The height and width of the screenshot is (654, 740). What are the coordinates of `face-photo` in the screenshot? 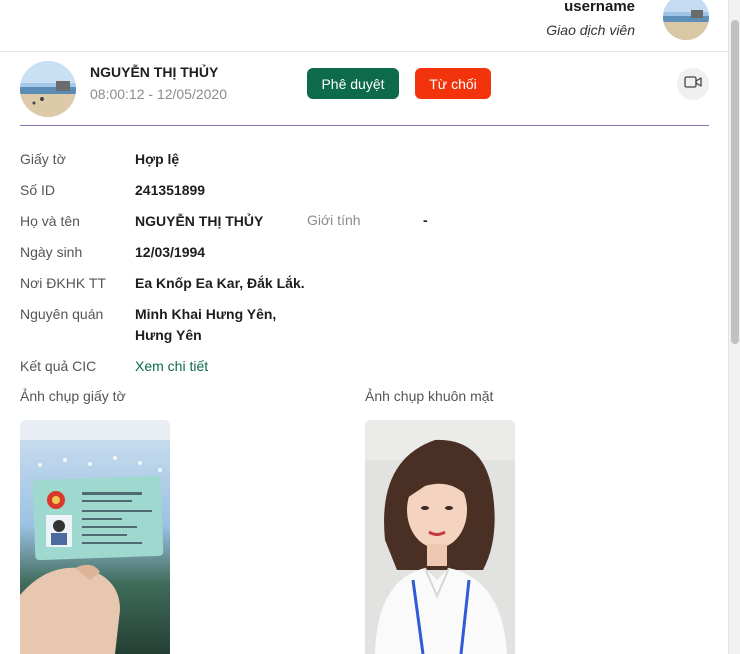 It's located at (440, 537).